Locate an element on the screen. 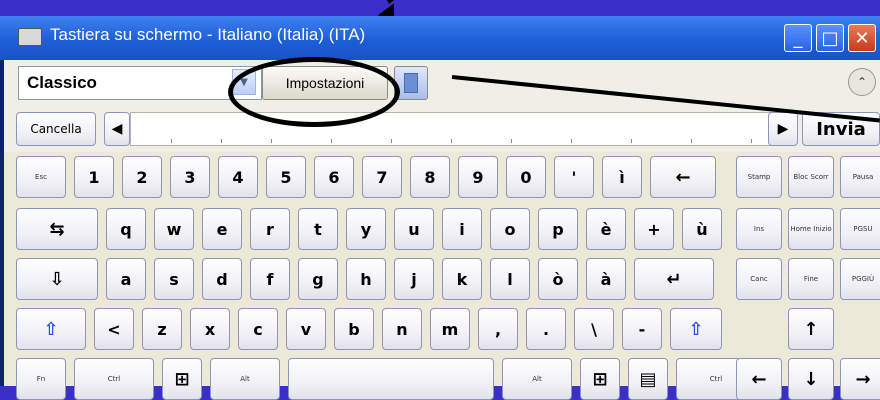 This screenshot has width=880, height=400. key: i is located at coordinates (462, 229).